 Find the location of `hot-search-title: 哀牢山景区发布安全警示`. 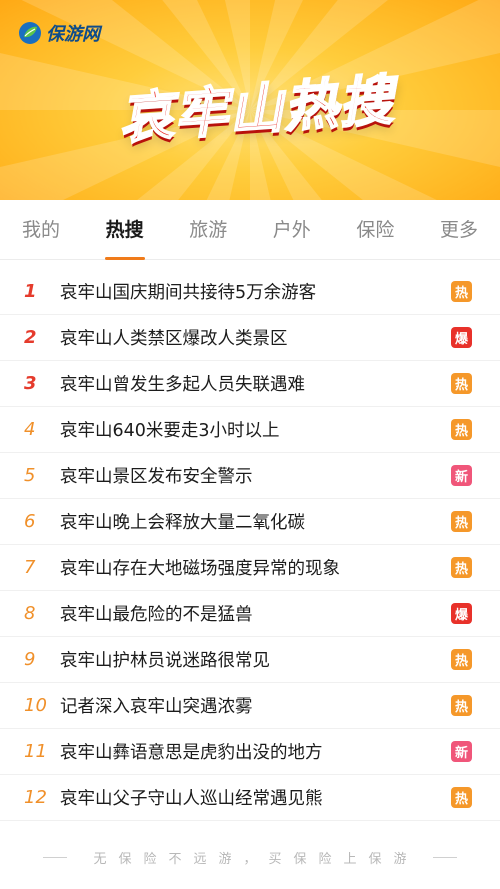

hot-search-title: 哀牢山景区发布安全警示 is located at coordinates (156, 477).